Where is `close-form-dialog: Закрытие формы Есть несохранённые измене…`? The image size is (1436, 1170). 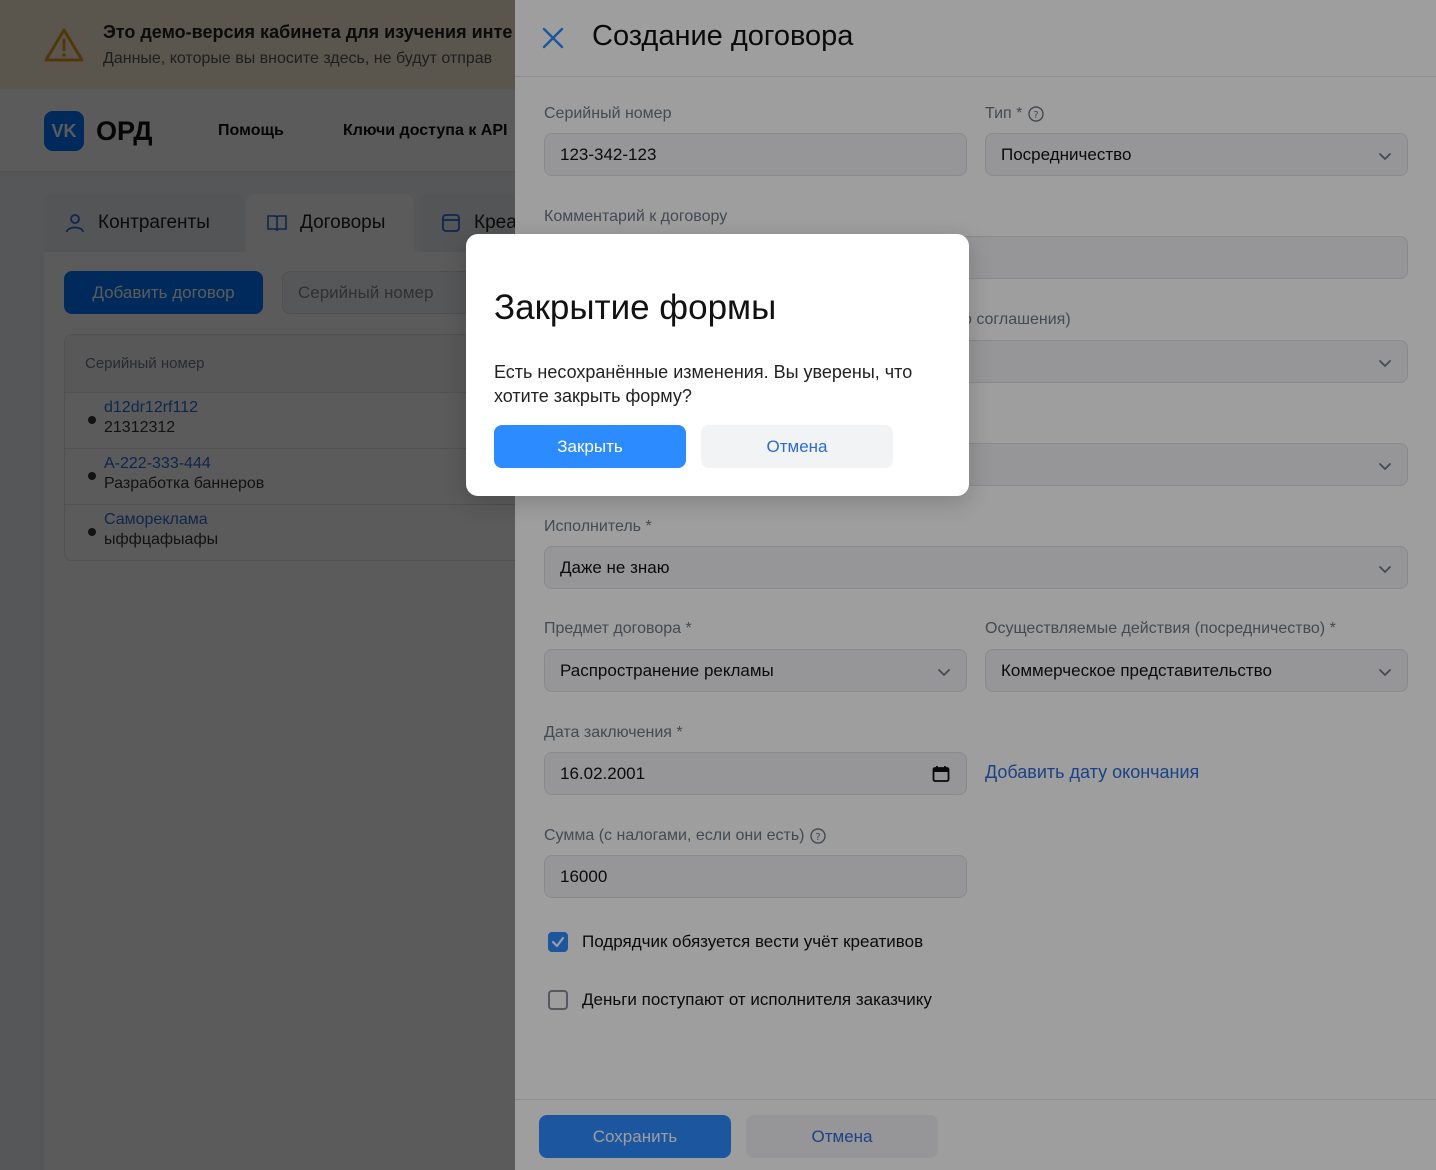 close-form-dialog: Закрытие формы Есть несохранённые измене… is located at coordinates (717, 365).